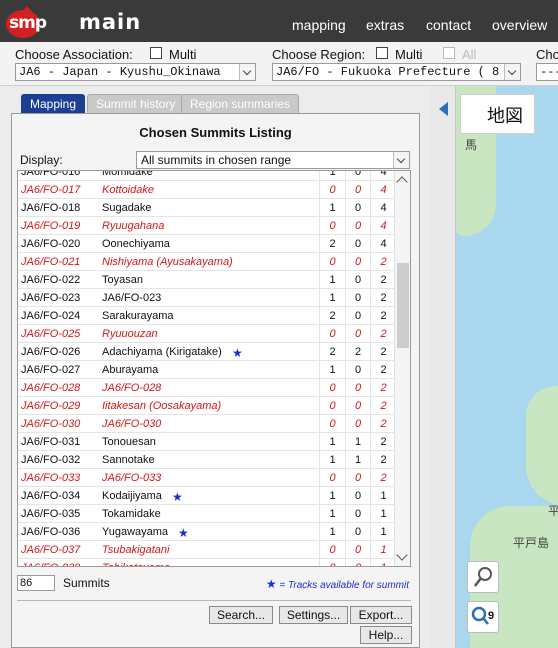 The height and width of the screenshot is (648, 558). Describe the element at coordinates (207, 352) in the screenshot. I see `table-row: JA6/FO-026 Adachiyama (Kirigatake) 2 2 2 ★` at that location.